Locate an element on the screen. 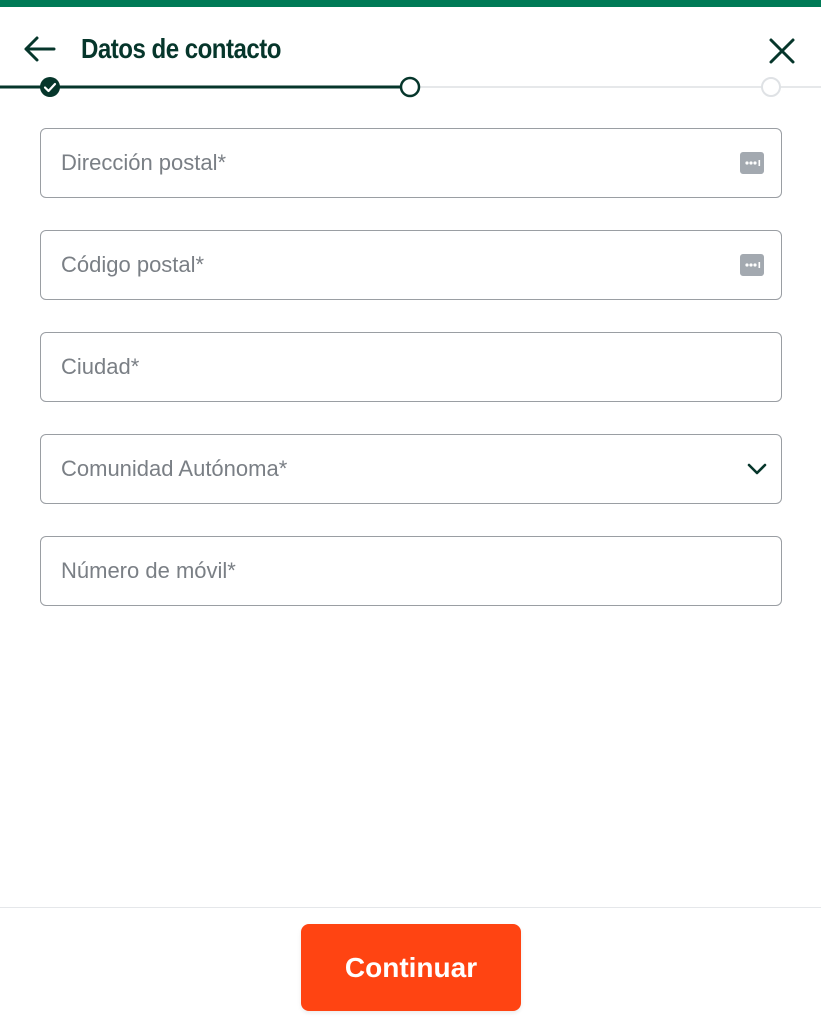 The width and height of the screenshot is (821, 1024). mobile-field is located at coordinates (411, 571).